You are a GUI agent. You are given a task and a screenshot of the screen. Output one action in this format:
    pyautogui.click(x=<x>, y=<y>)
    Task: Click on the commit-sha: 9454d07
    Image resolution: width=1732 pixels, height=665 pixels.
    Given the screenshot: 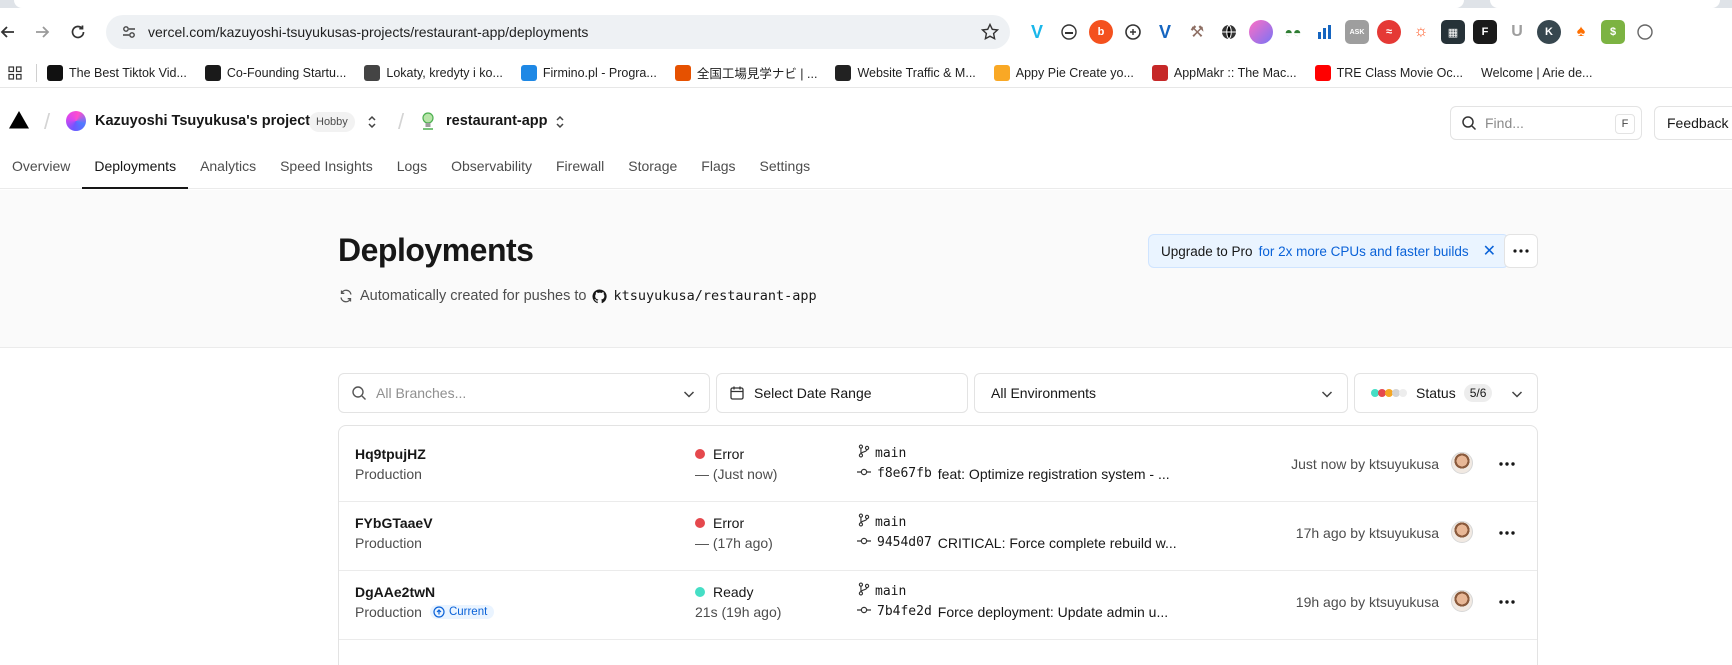 What is the action you would take?
    pyautogui.click(x=904, y=542)
    